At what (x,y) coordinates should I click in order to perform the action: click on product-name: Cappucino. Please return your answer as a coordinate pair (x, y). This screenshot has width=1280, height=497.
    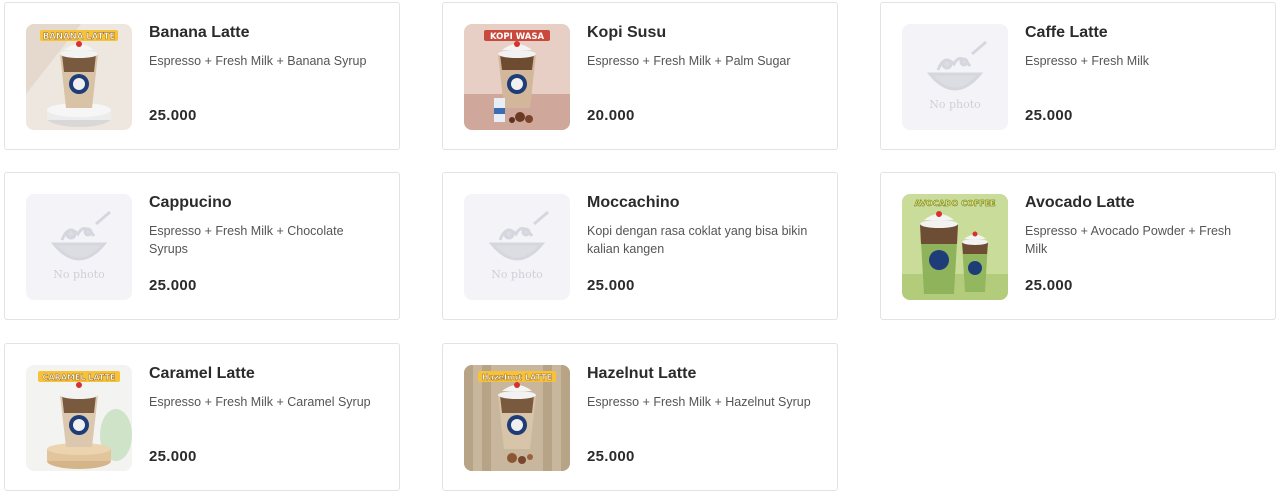
    Looking at the image, I should click on (190, 202).